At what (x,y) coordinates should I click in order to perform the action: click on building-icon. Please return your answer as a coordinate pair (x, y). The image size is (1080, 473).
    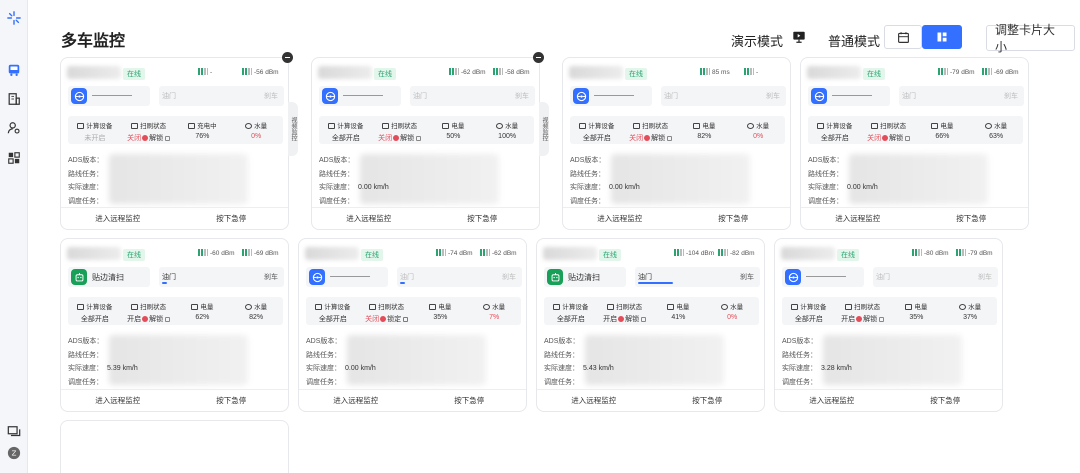
    Looking at the image, I should click on (14, 99).